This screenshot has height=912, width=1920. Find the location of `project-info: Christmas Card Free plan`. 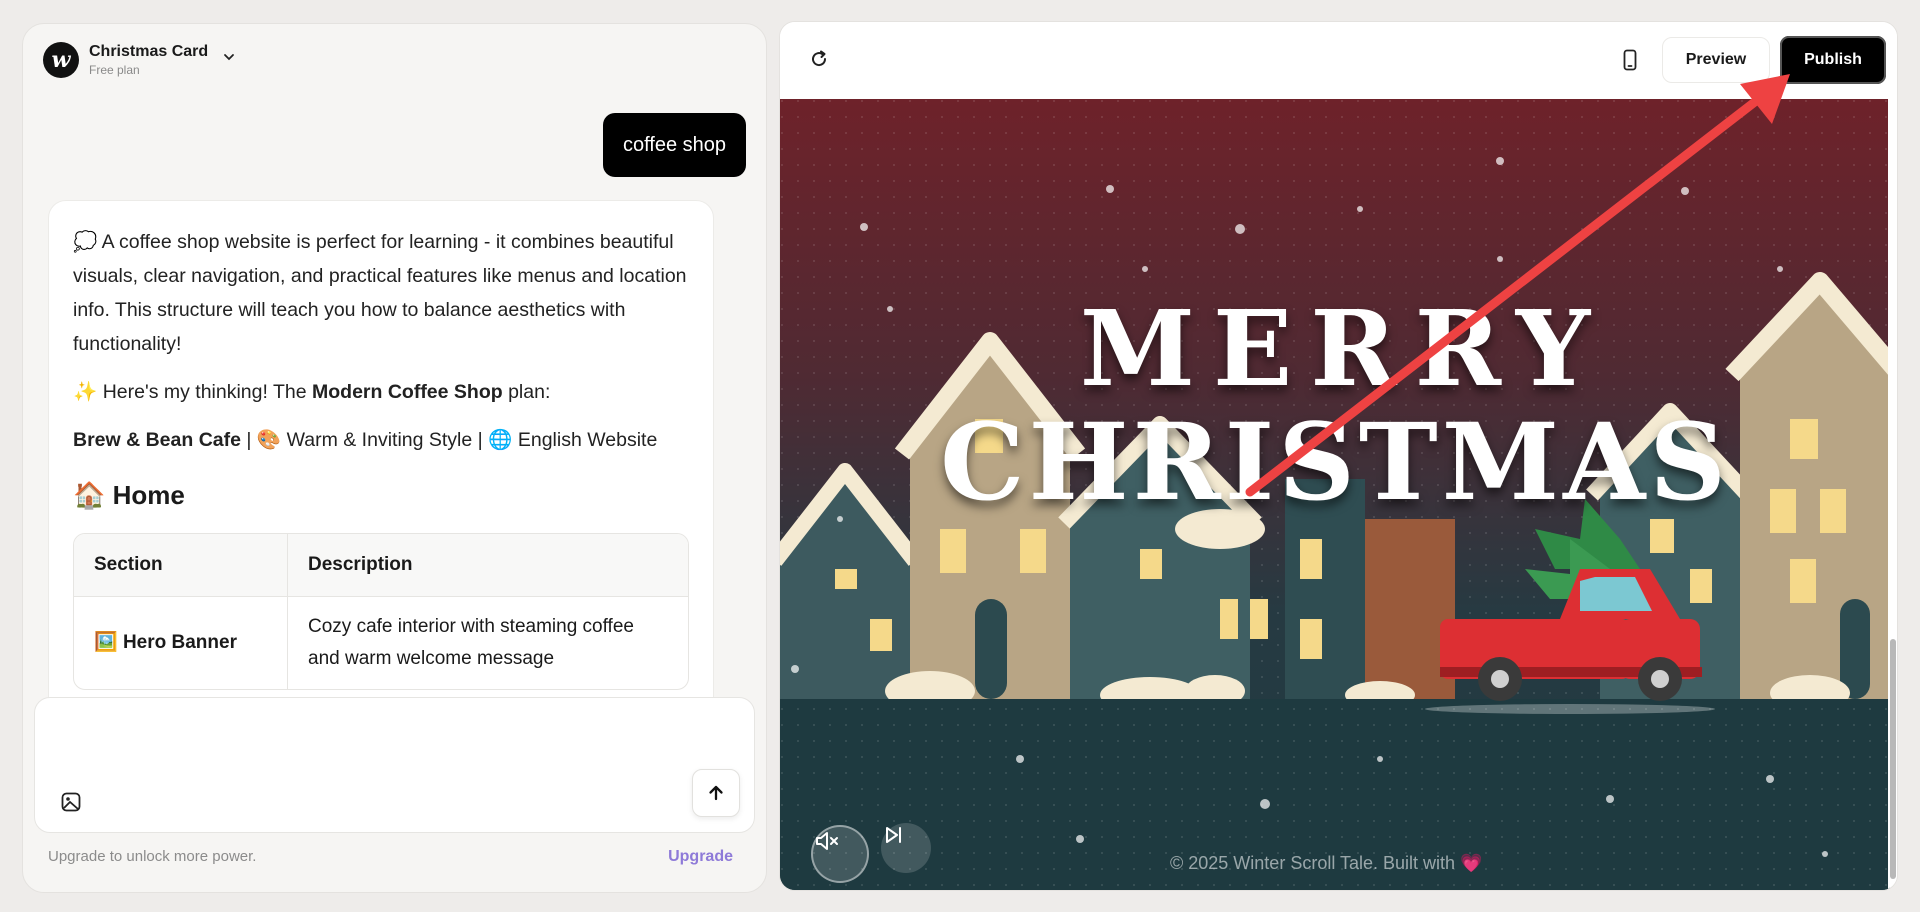

project-info: Christmas Card Free plan is located at coordinates (148, 60).